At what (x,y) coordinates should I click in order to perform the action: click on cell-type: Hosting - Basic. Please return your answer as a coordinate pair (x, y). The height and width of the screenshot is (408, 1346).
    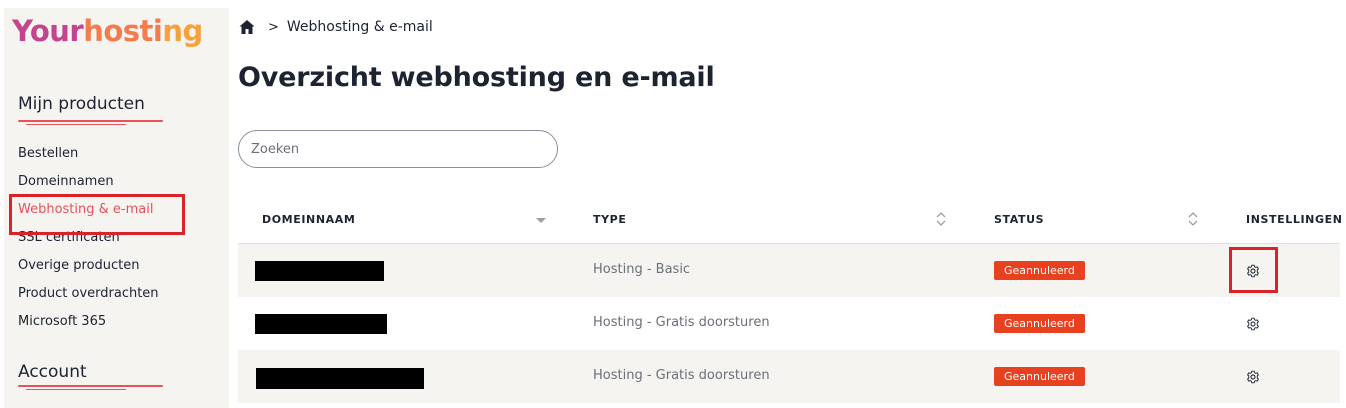
    Looking at the image, I should click on (642, 269).